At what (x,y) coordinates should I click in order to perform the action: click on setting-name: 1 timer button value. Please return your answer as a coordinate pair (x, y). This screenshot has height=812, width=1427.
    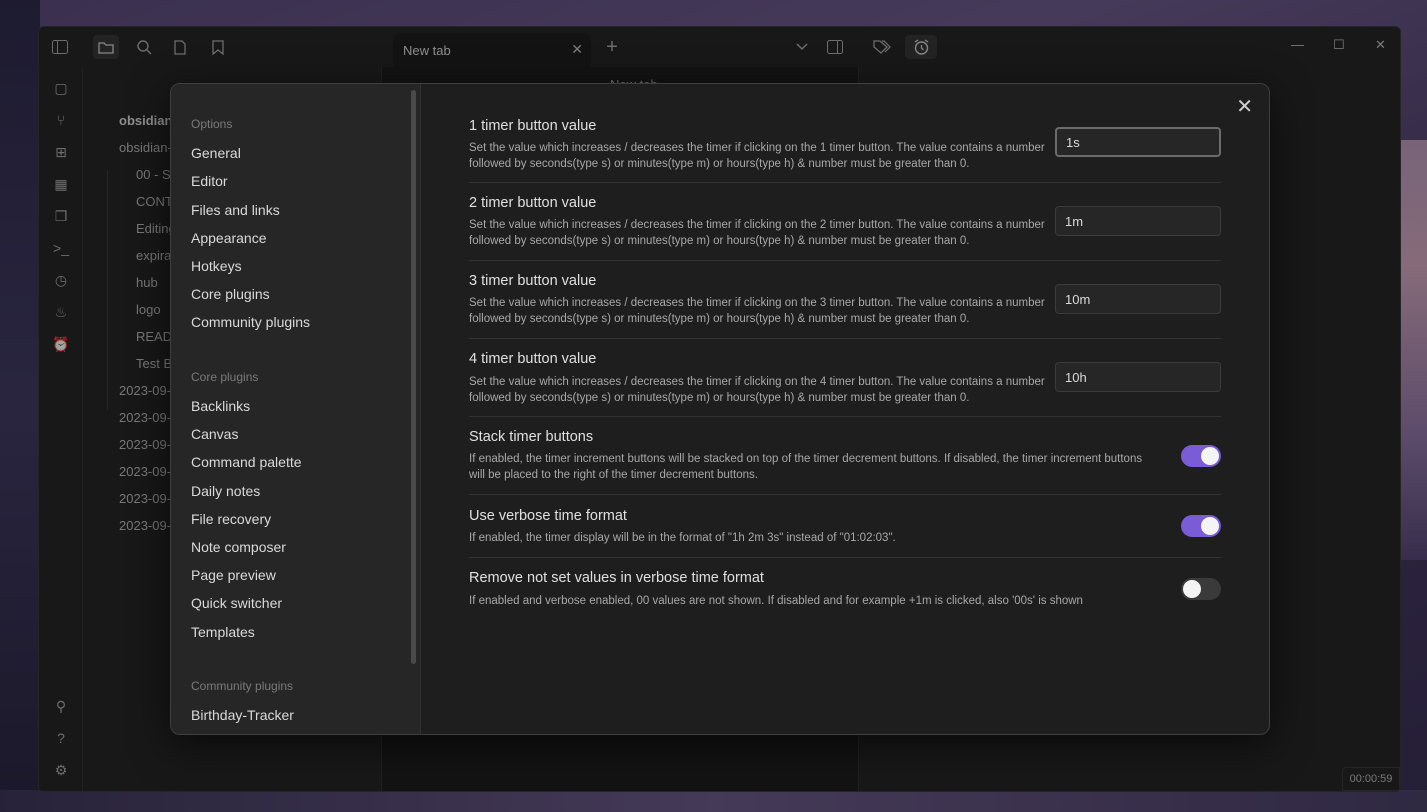
    Looking at the image, I should click on (533, 126).